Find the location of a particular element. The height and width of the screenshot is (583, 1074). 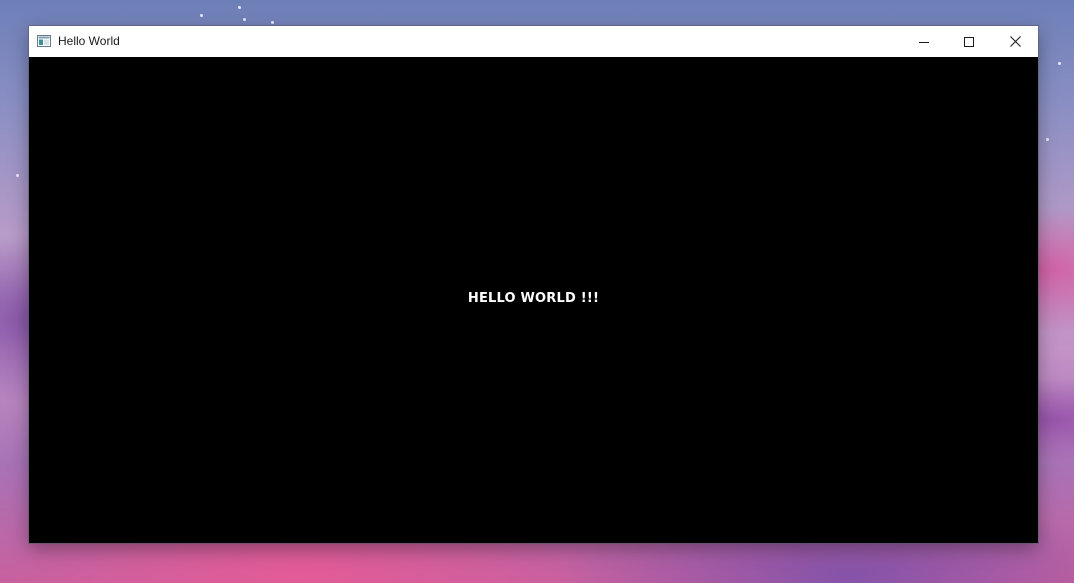

window-title: Hello World is located at coordinates (89, 41).